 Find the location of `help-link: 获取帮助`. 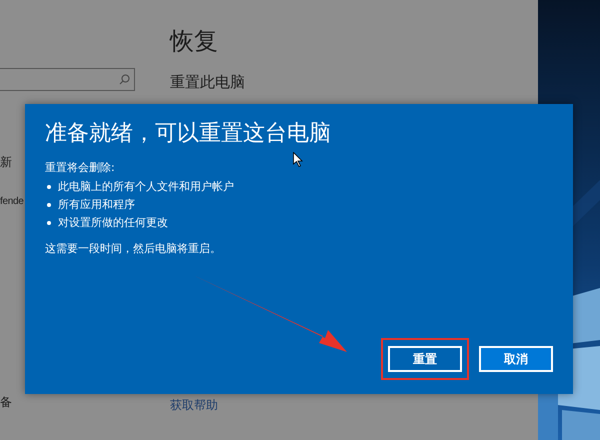

help-link: 获取帮助 is located at coordinates (194, 405).